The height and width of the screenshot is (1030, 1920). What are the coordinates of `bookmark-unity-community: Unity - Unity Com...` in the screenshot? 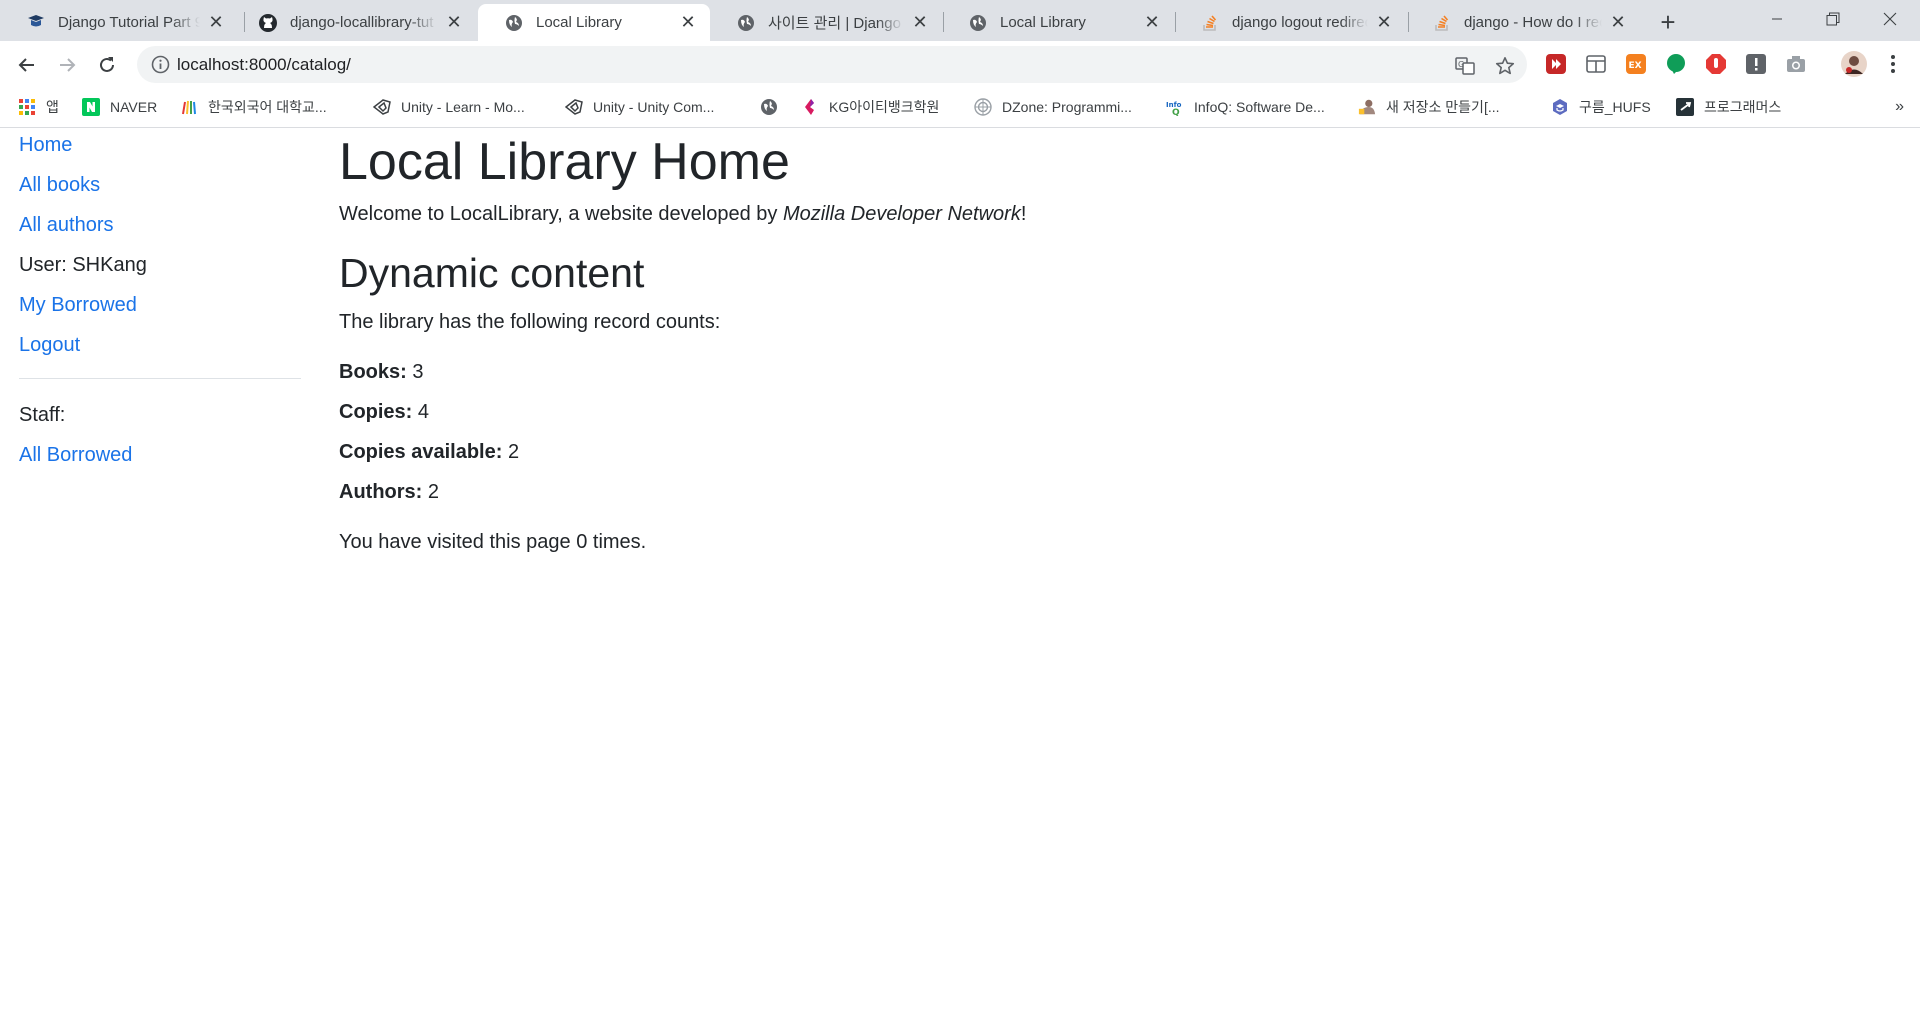 It's located at (639, 107).